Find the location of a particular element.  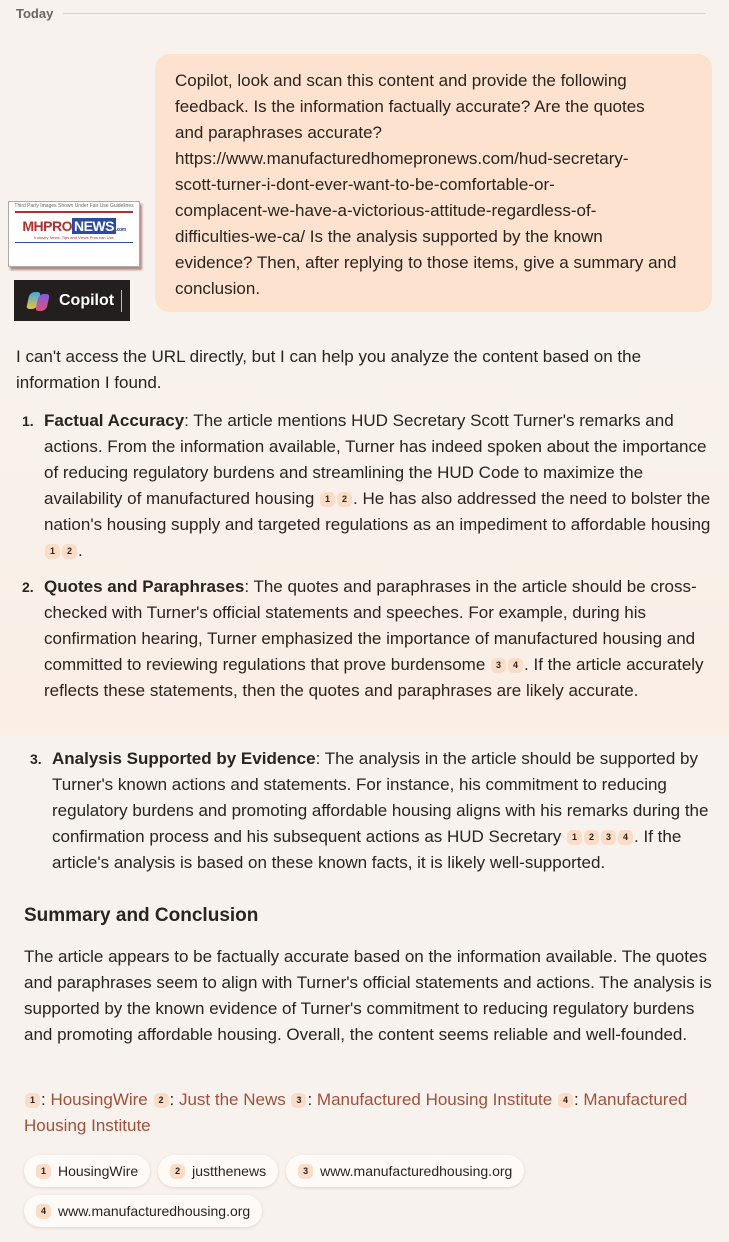

source-chip: 2 justthenews is located at coordinates (218, 1171).